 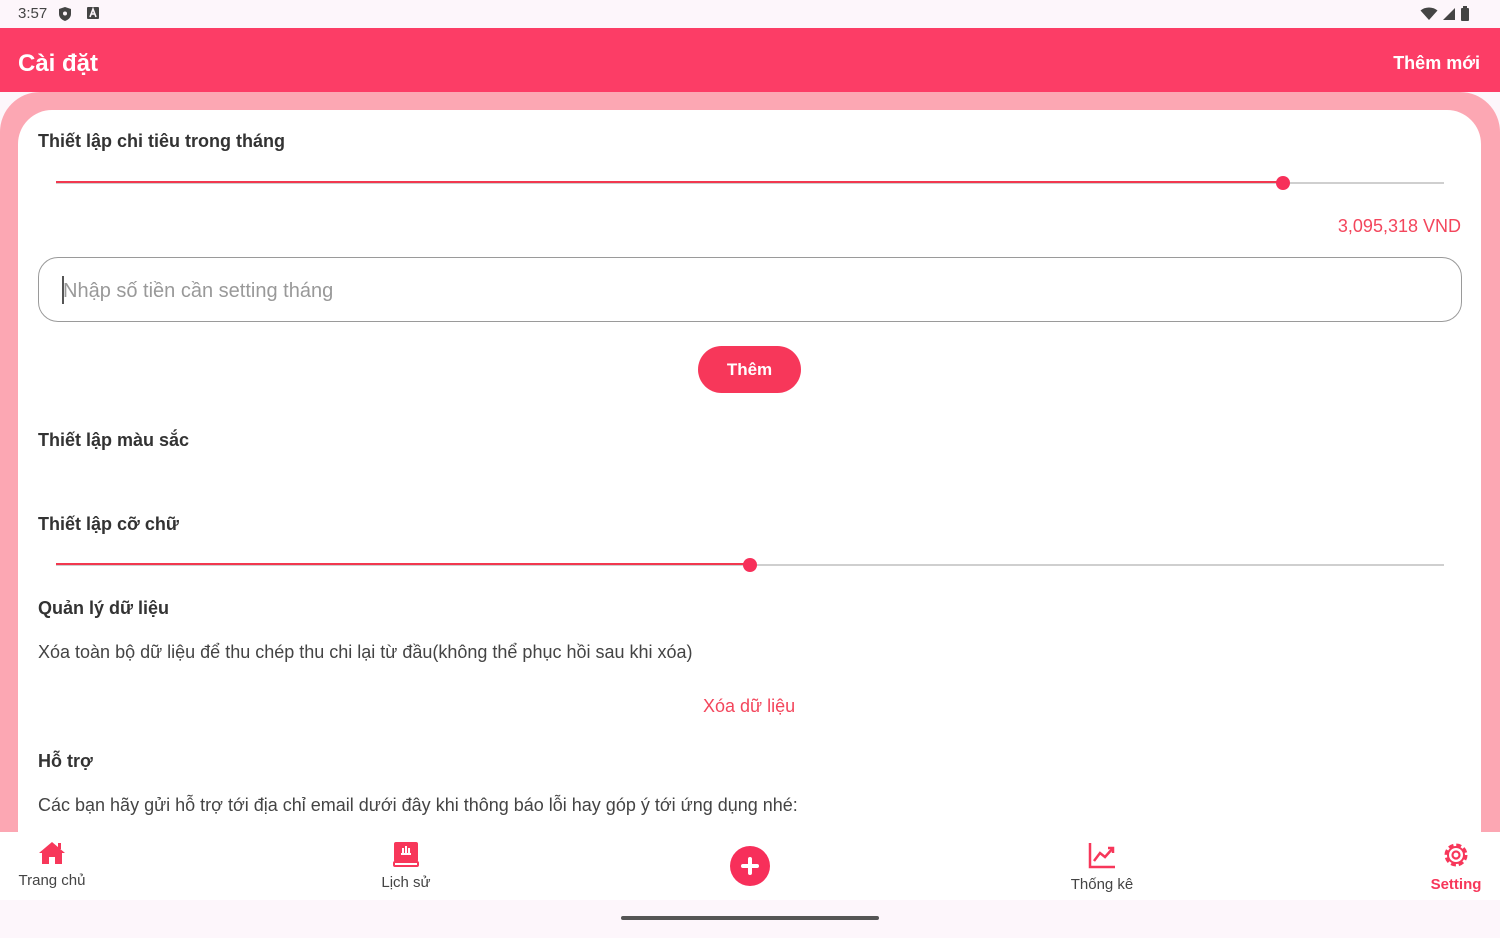 I want to click on gesture-bar, so click(x=750, y=918).